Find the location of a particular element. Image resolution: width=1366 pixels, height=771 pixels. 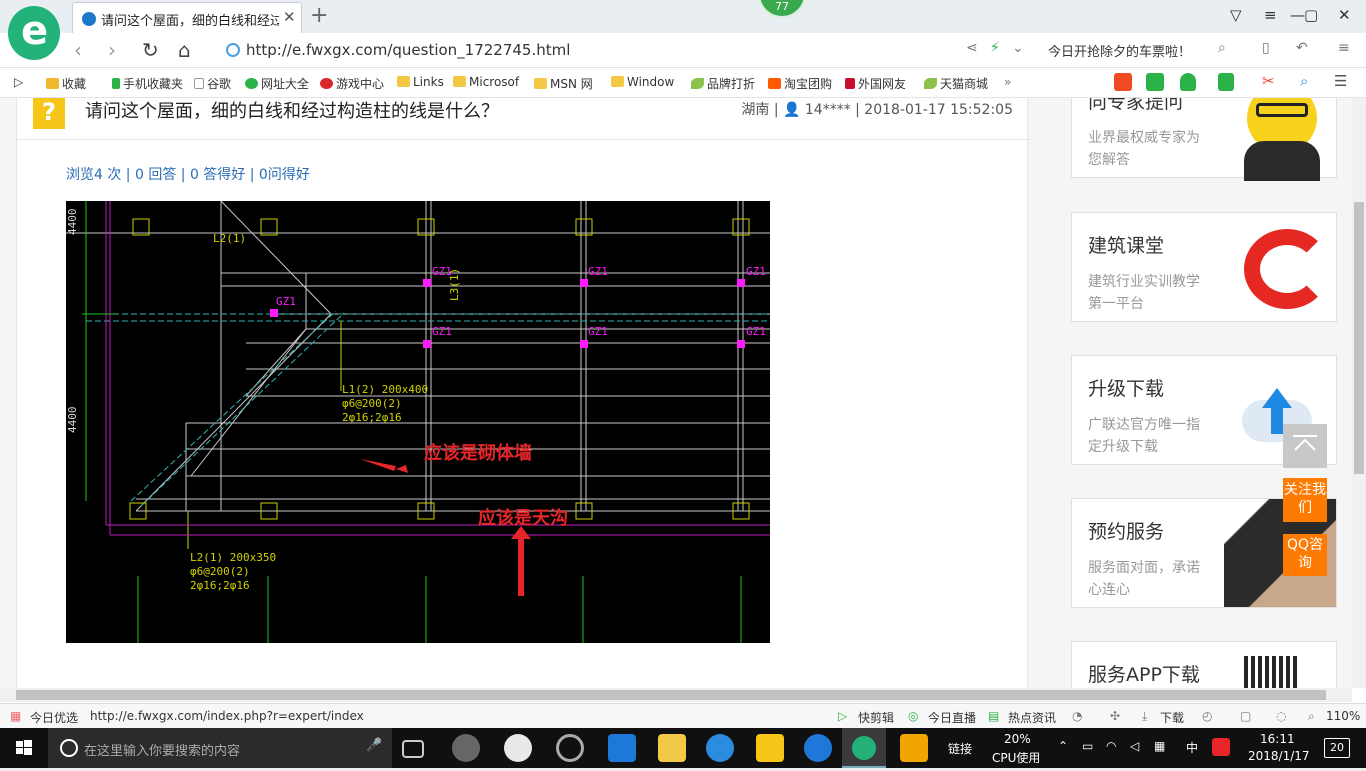

magnifier-icon: ⌕ is located at coordinates (1304, 81).